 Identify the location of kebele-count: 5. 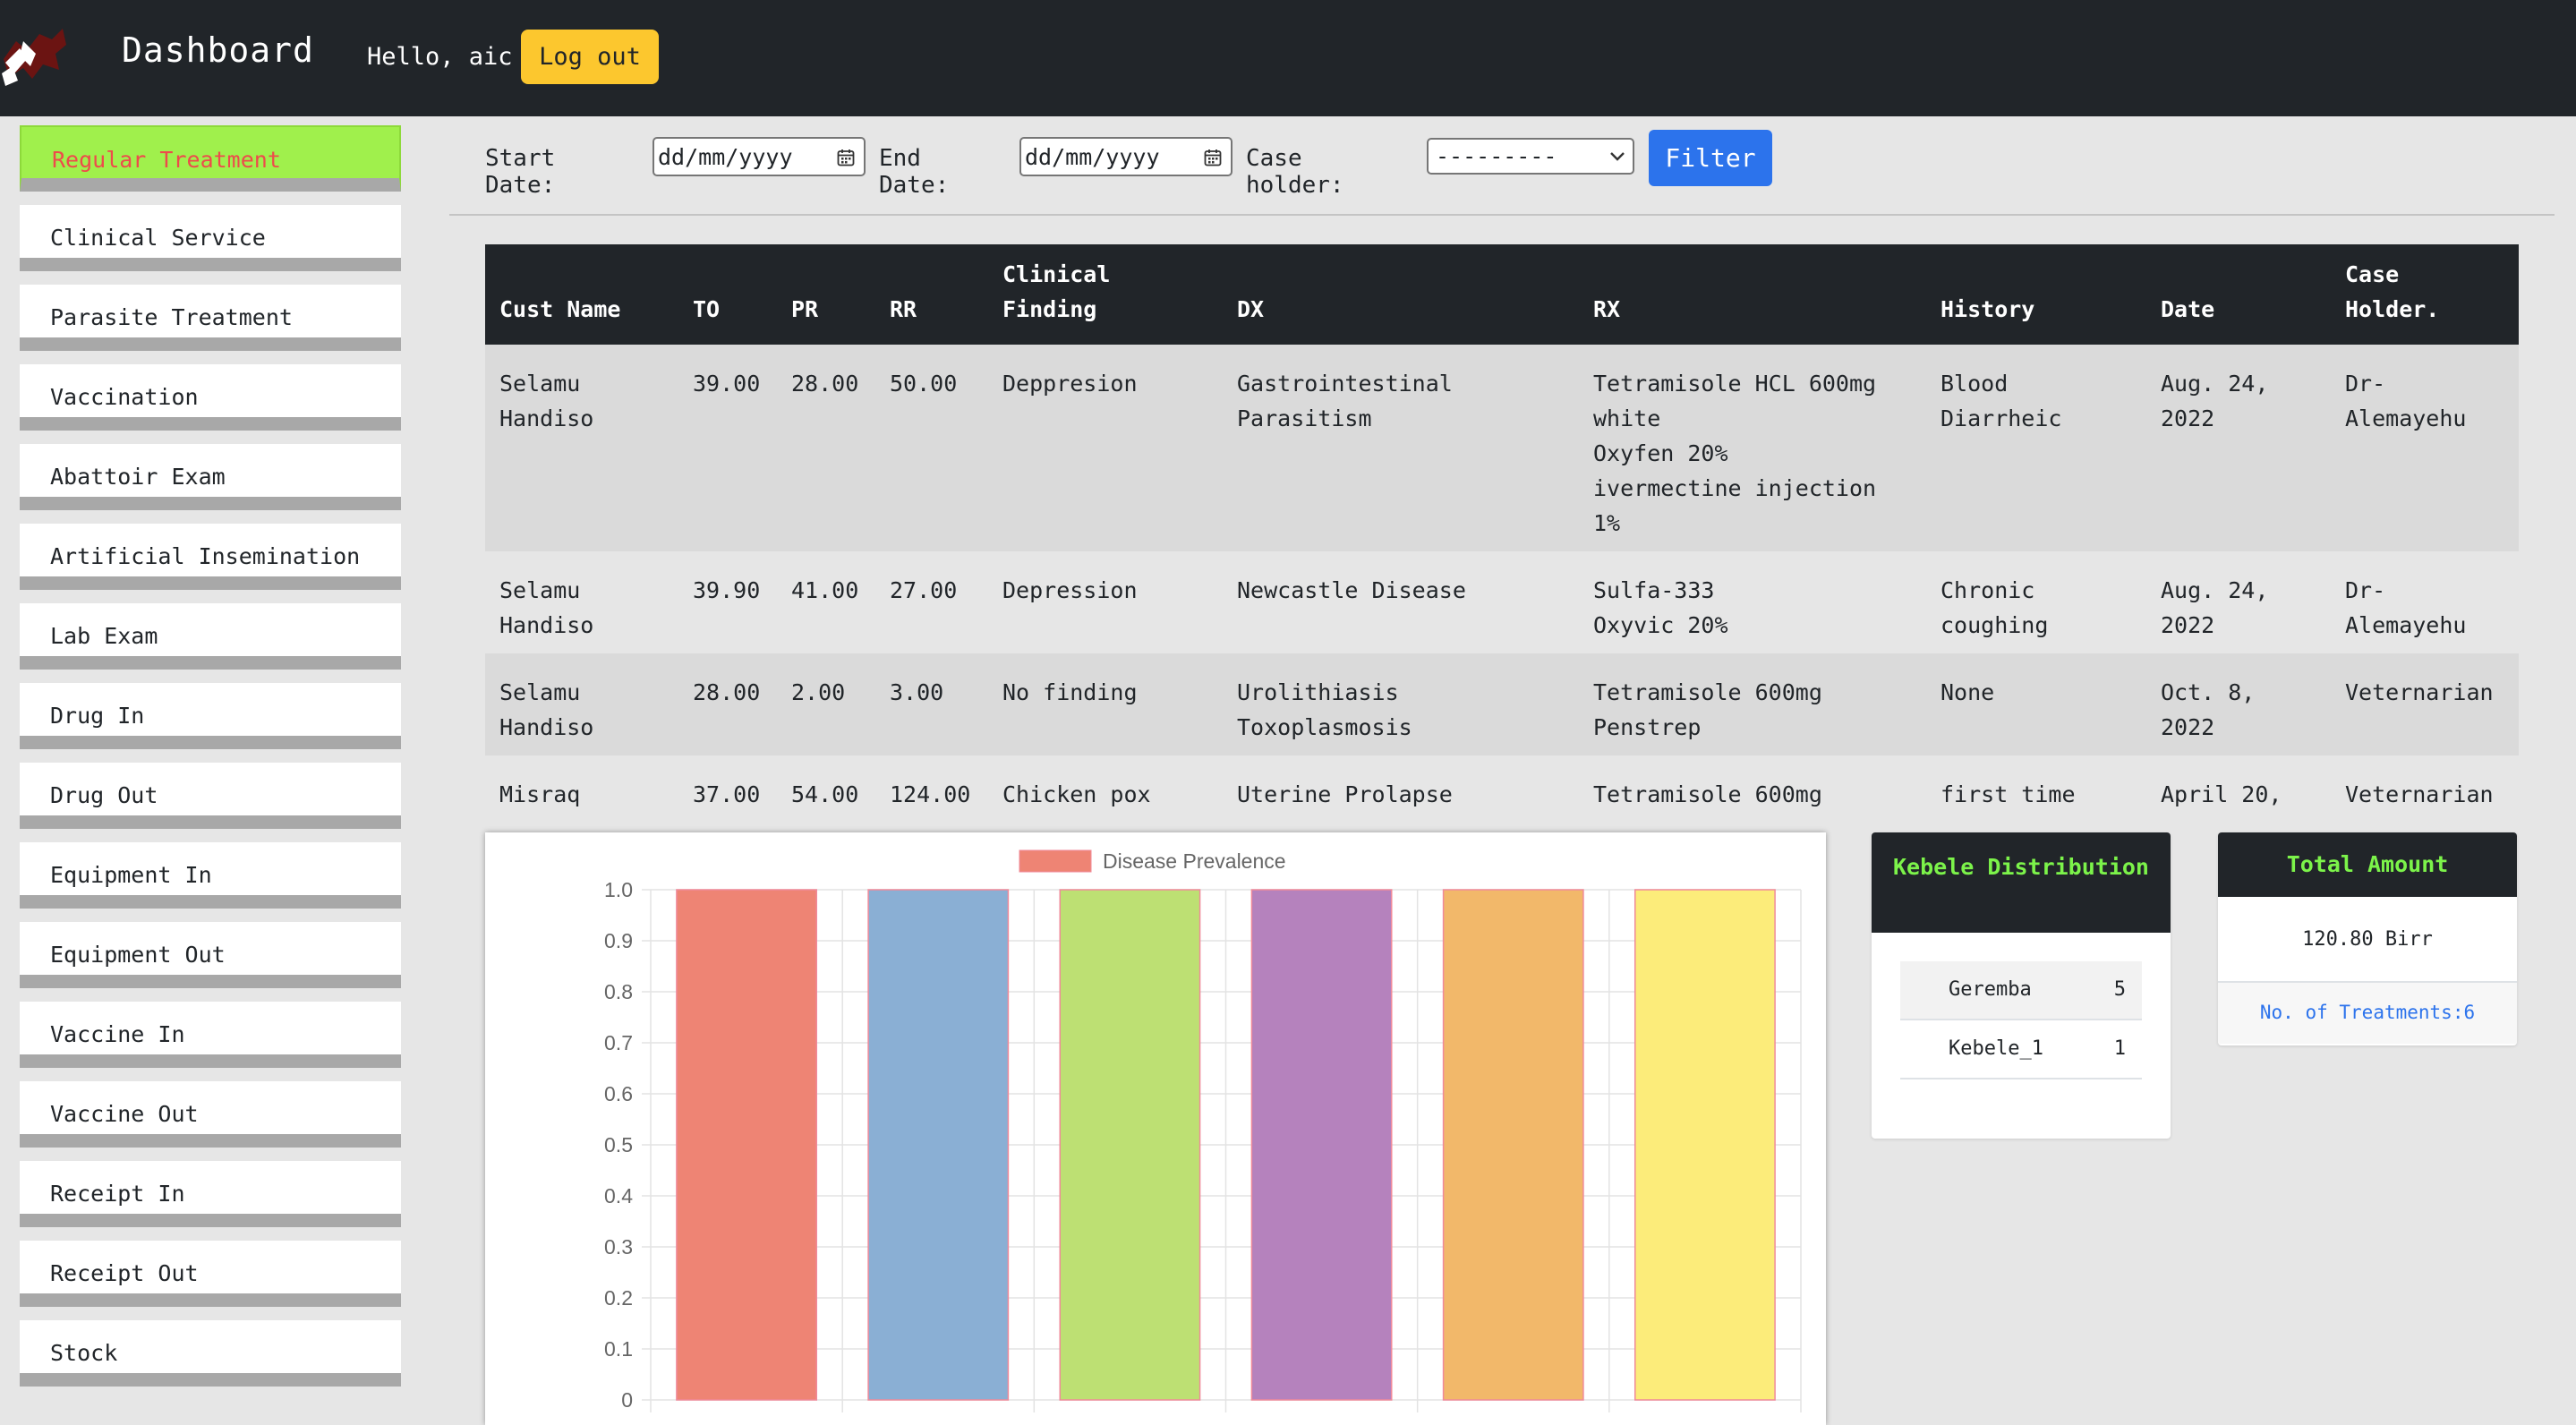
(2119, 989).